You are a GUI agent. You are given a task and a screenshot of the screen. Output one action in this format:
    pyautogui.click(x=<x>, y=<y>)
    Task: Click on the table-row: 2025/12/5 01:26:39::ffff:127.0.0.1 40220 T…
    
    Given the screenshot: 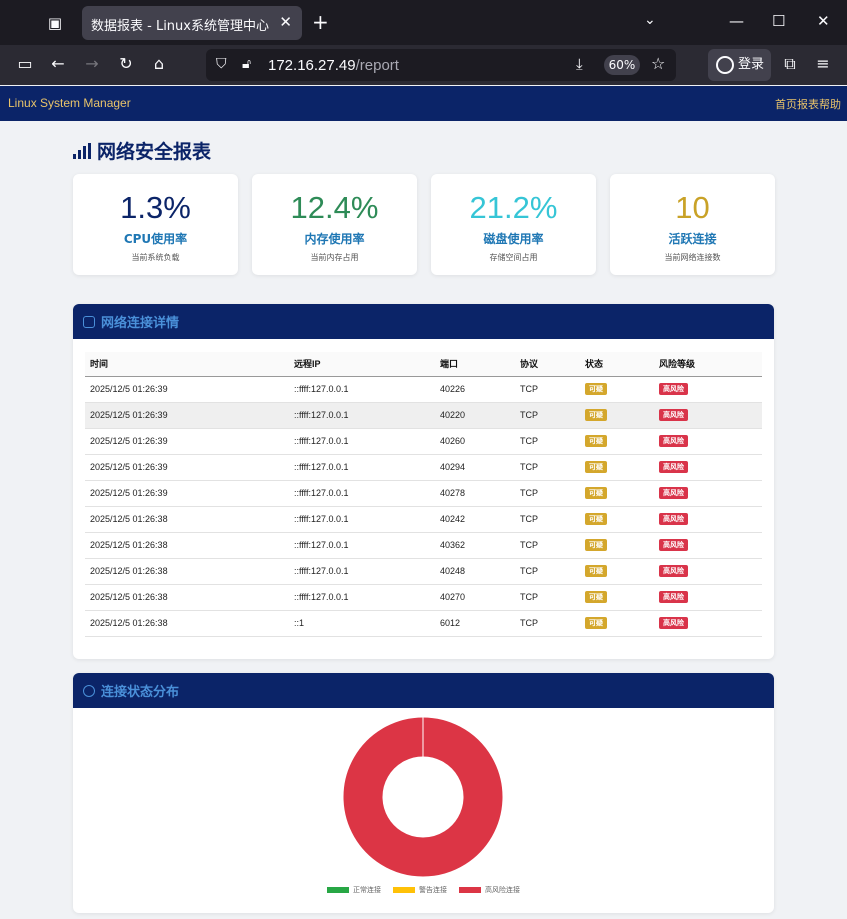 What is the action you would take?
    pyautogui.click(x=423, y=415)
    